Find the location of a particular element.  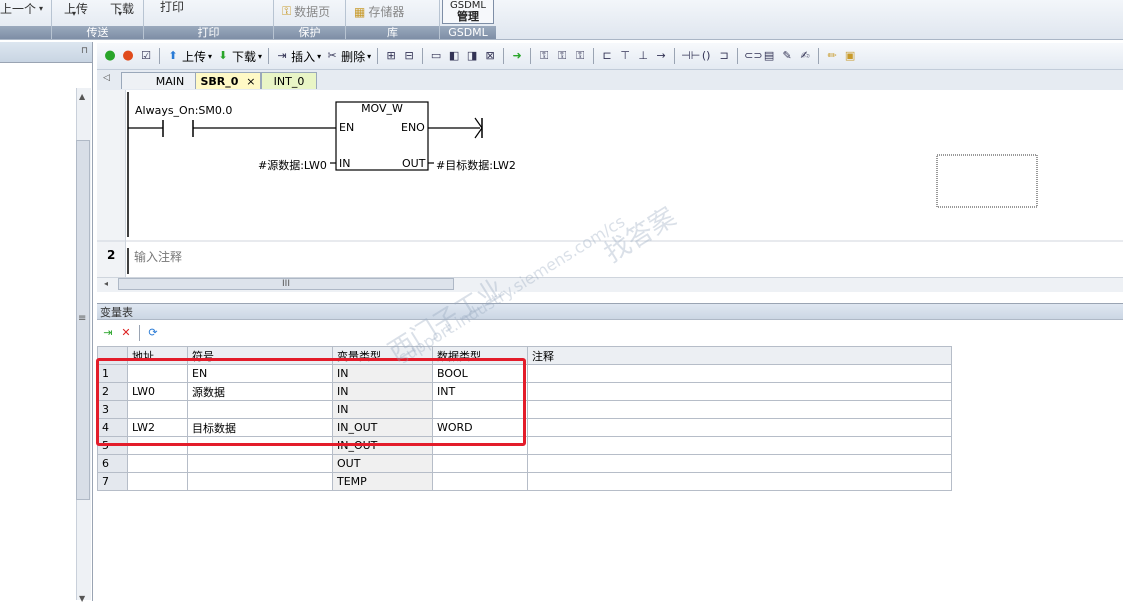

selection-box is located at coordinates (987, 181).